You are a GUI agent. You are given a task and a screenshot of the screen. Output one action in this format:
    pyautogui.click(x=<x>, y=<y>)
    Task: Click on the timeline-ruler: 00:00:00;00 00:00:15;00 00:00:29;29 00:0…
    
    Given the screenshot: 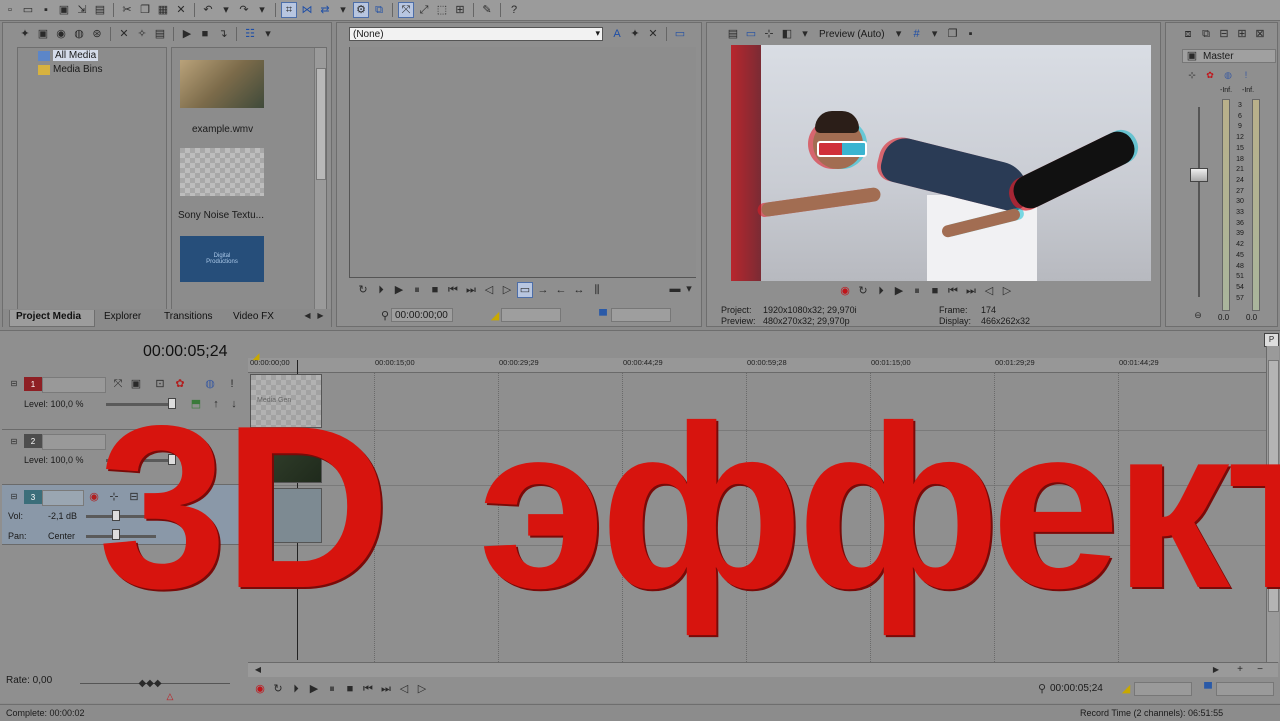 What is the action you would take?
    pyautogui.click(x=758, y=365)
    